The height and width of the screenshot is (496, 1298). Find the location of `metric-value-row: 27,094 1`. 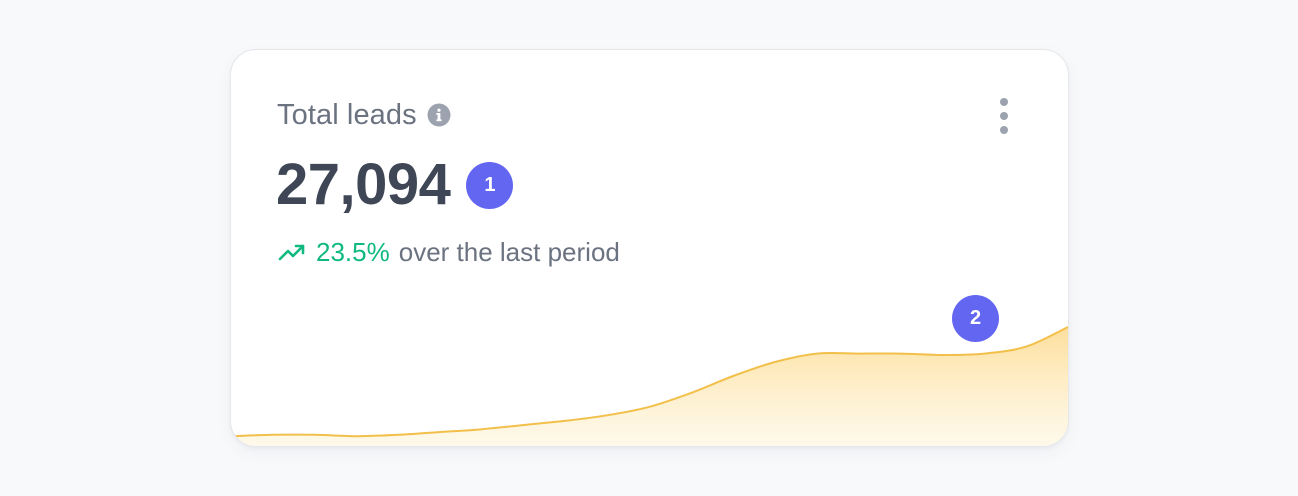

metric-value-row: 27,094 1 is located at coordinates (395, 185).